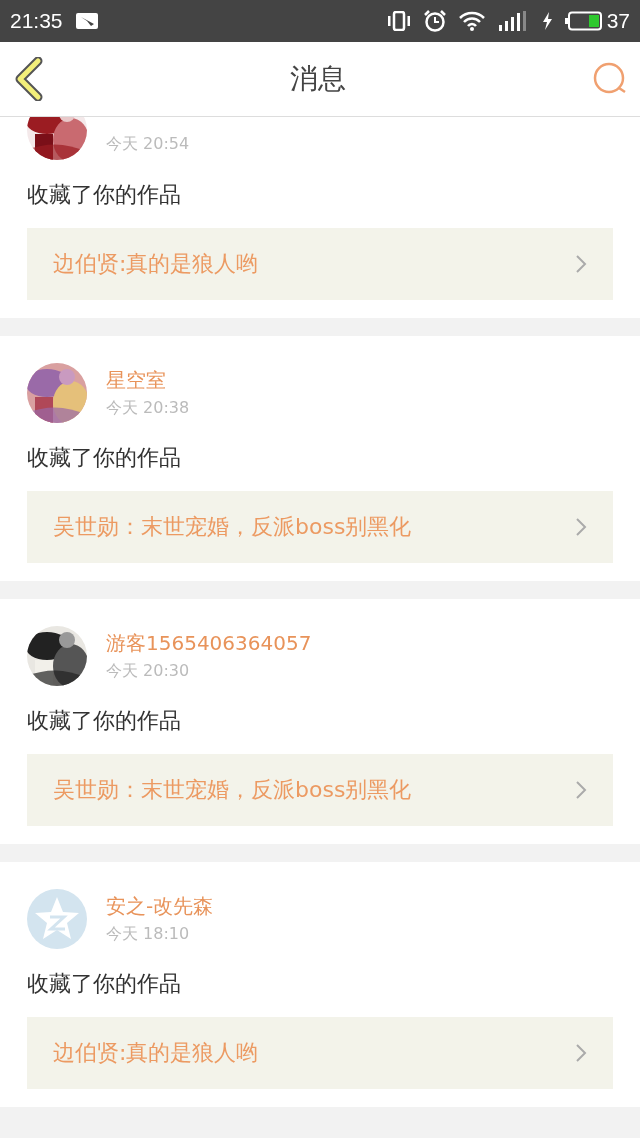  I want to click on user-name: 安之-改先森, so click(160, 906).